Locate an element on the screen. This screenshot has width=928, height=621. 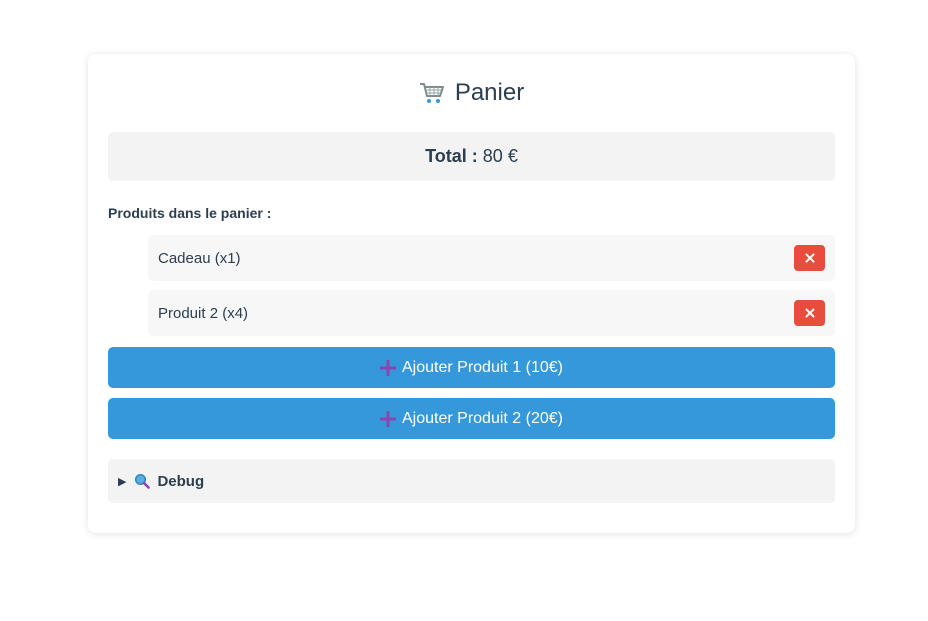
product-list: Cadeau (x1) Produit 2 (x4) is located at coordinates (491, 285).